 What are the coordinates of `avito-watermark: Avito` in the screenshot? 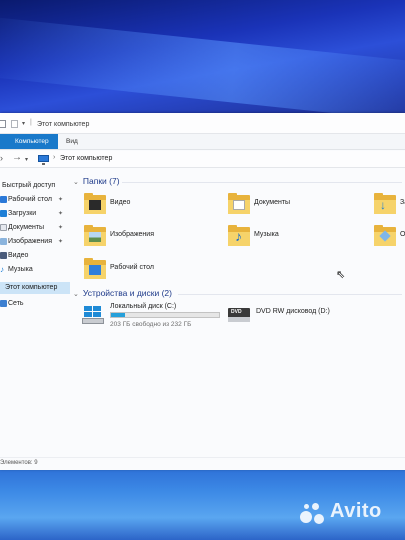 It's located at (350, 513).